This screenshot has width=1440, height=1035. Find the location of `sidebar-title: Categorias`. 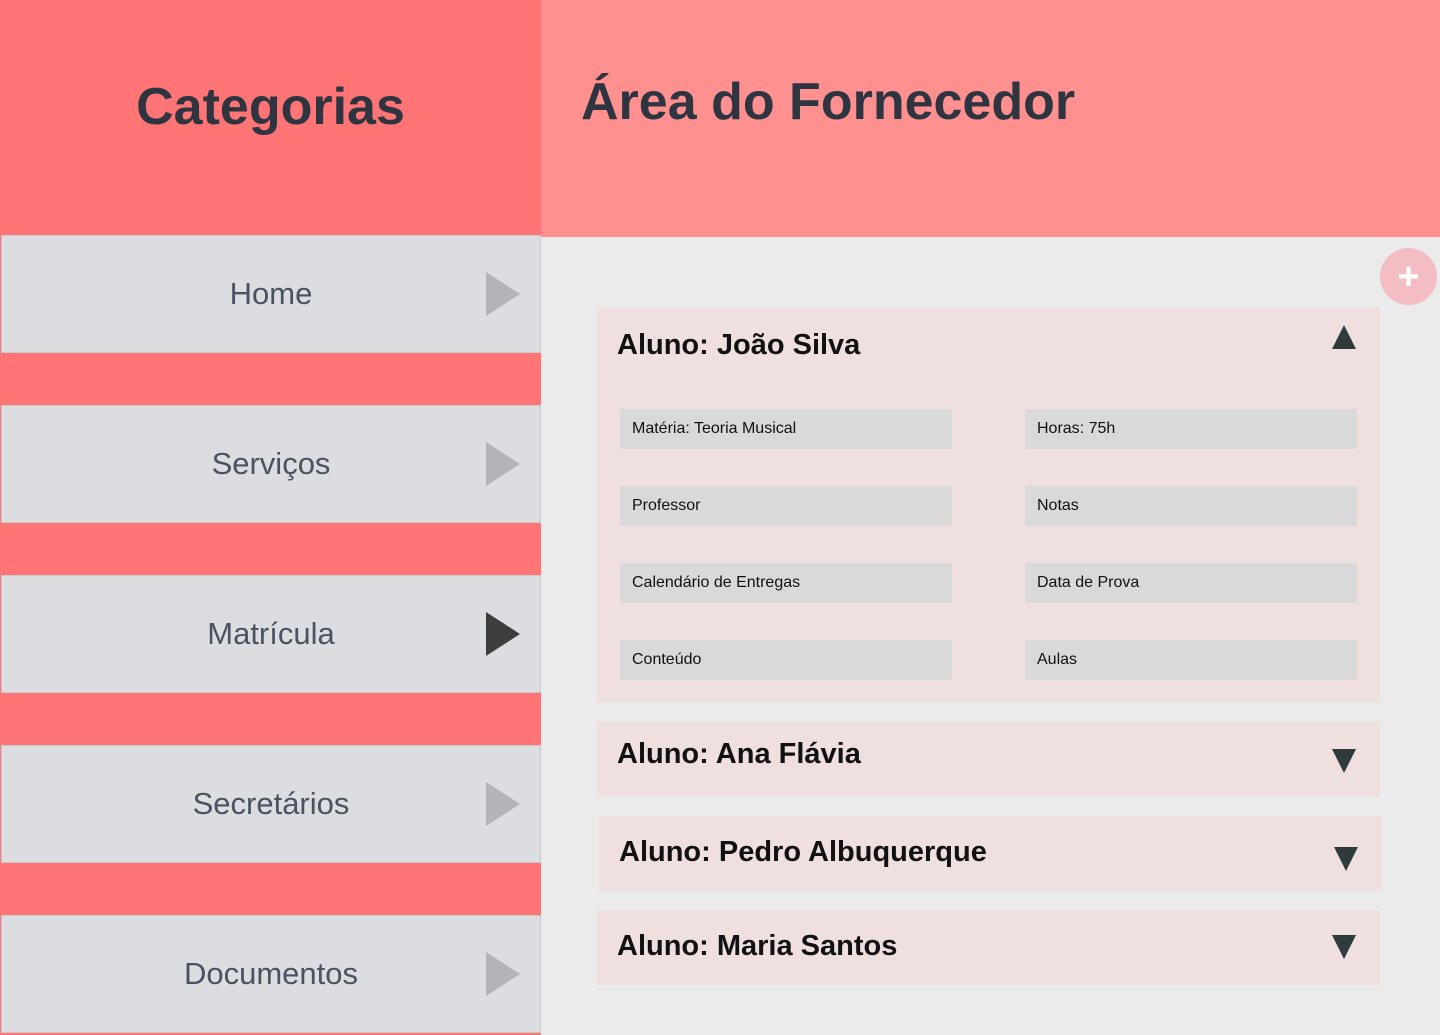

sidebar-title: Categorias is located at coordinates (270, 106).